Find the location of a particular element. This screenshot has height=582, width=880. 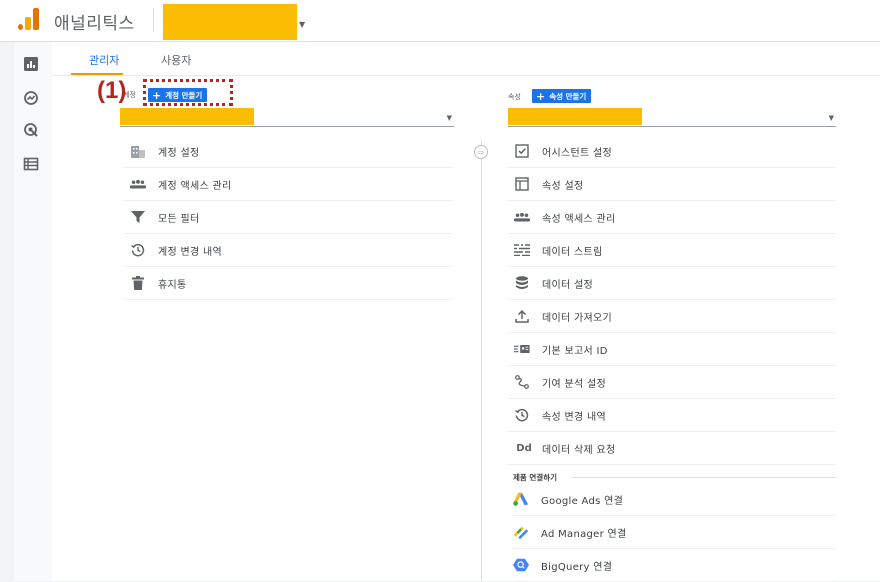

menu-item-label: 기본 보고서 ID is located at coordinates (575, 351).